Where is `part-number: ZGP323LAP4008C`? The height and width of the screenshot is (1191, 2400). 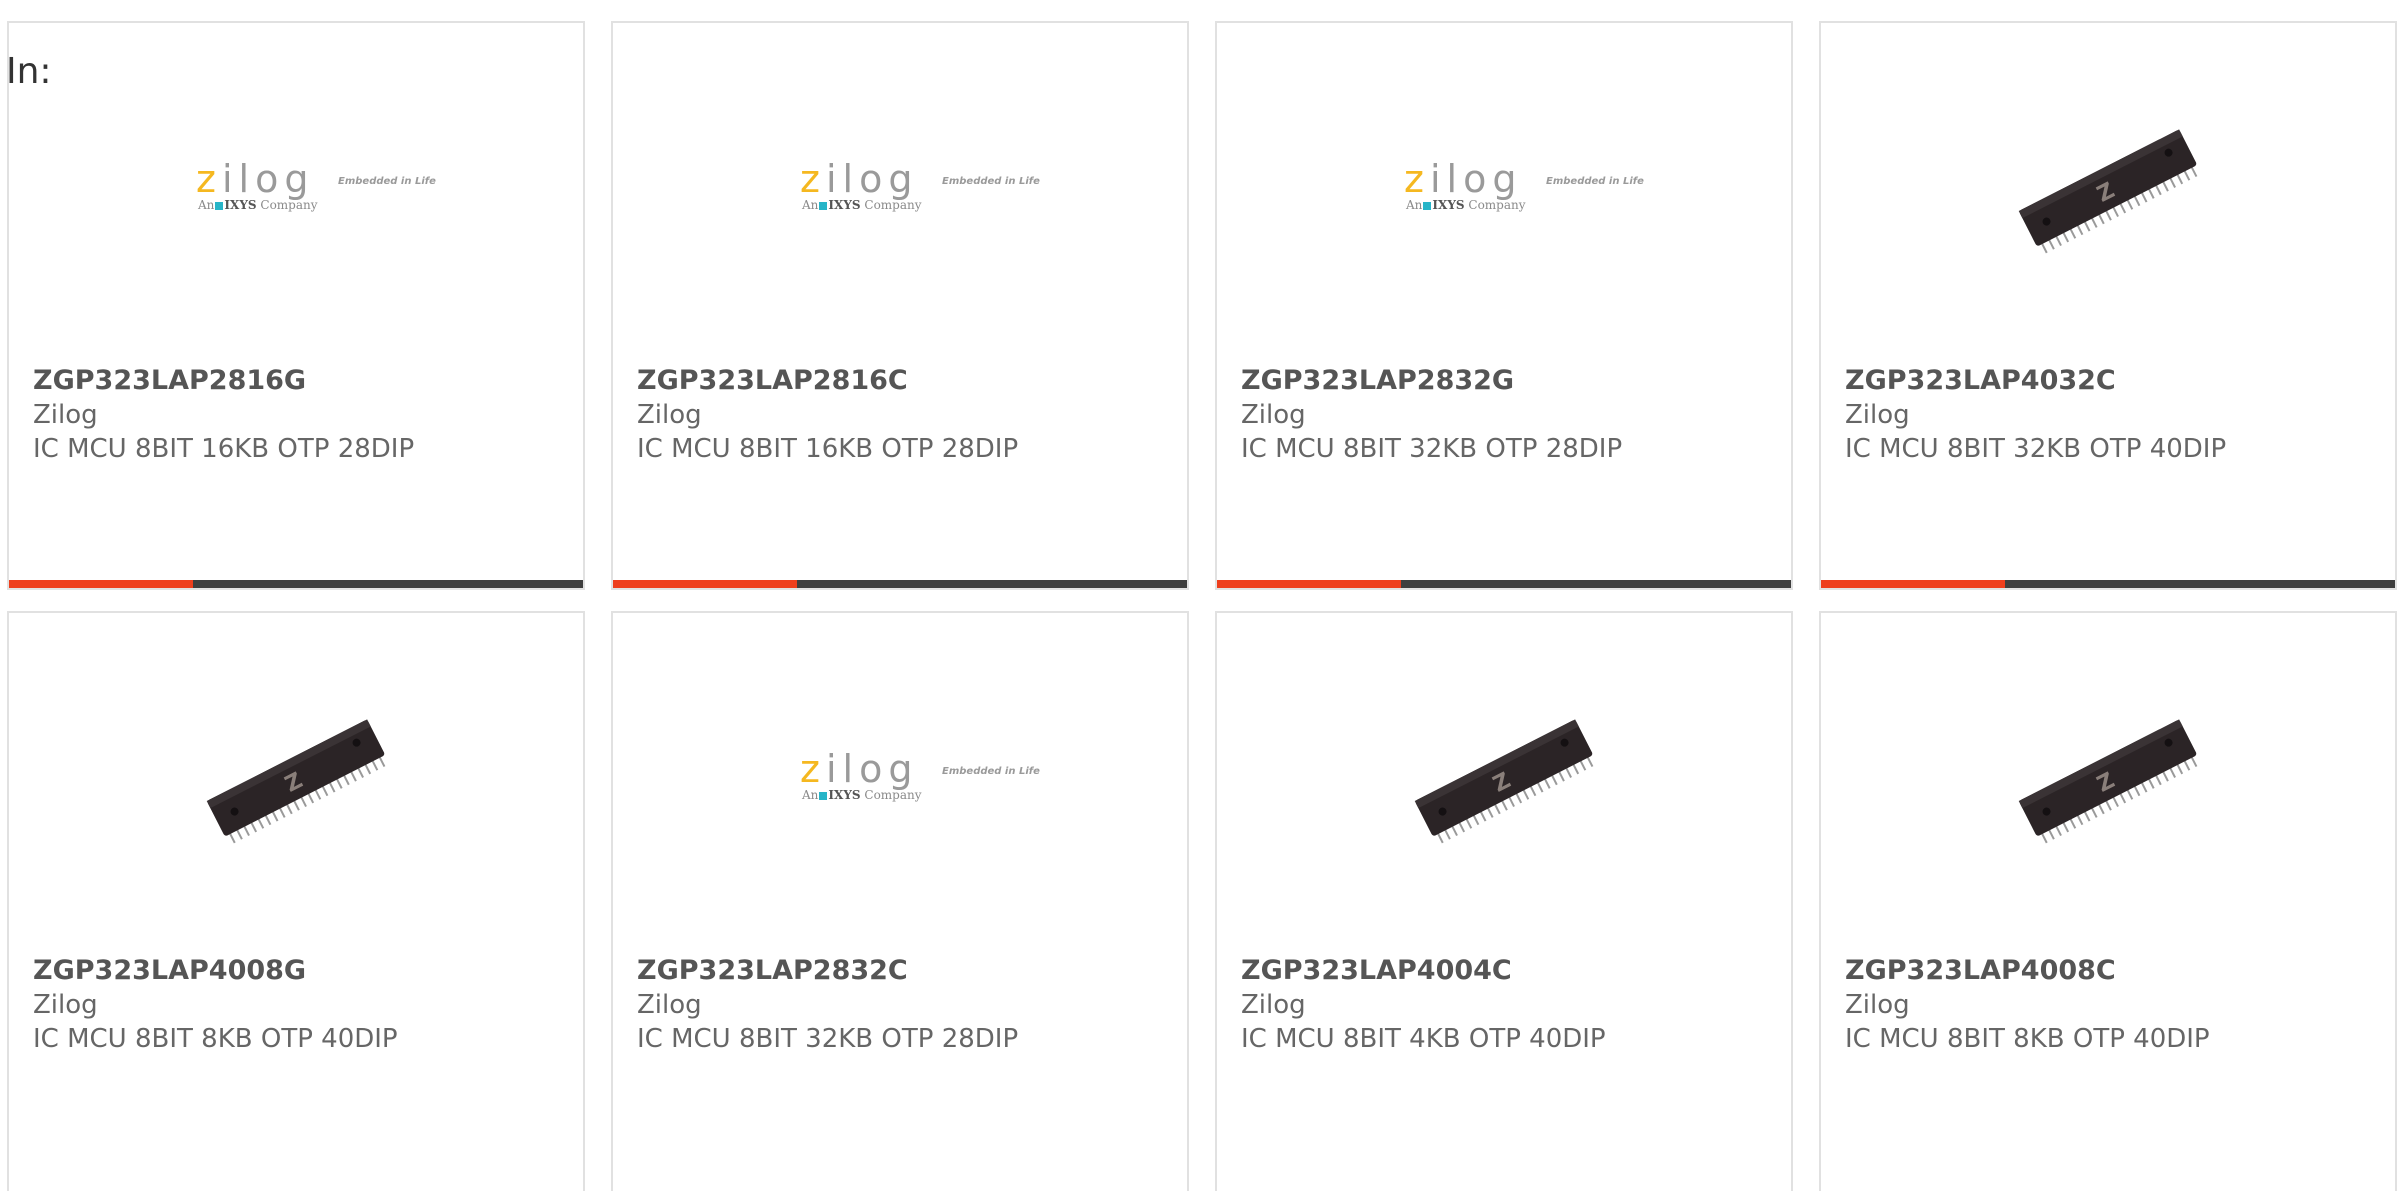 part-number: ZGP323LAP4008C is located at coordinates (2115, 971).